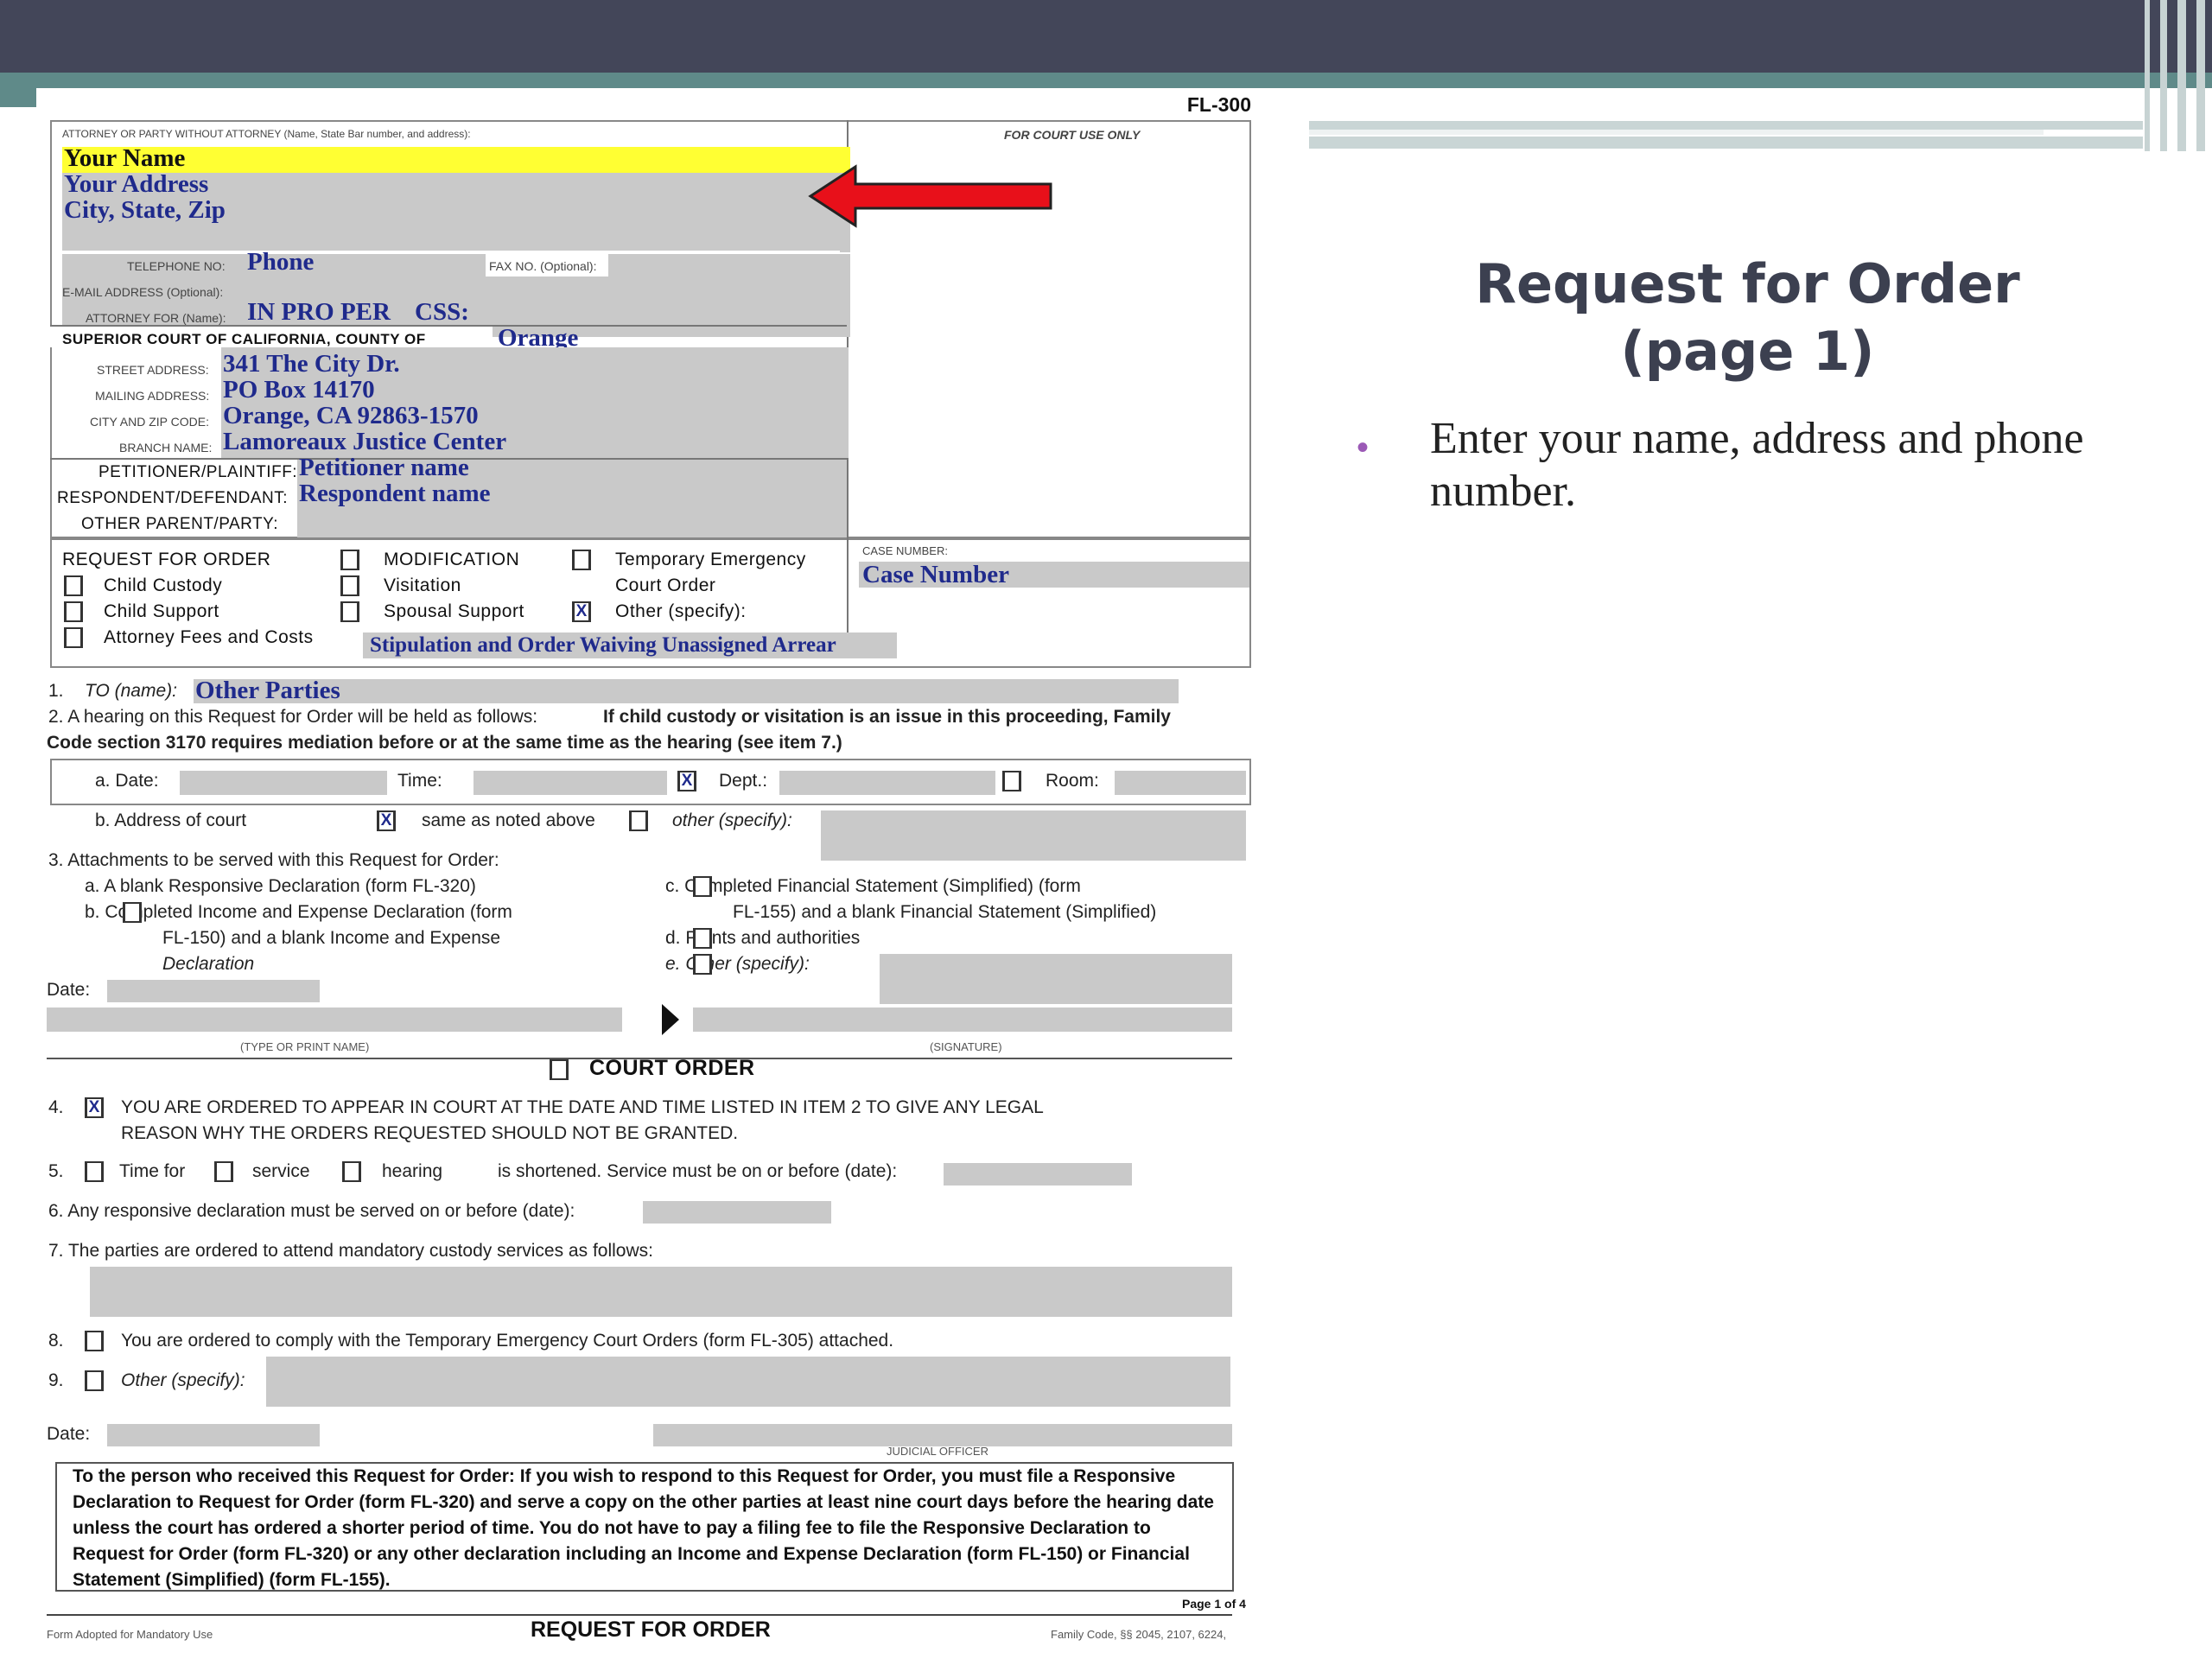 The width and height of the screenshot is (2212, 1659). What do you see at coordinates (351, 416) in the screenshot?
I see `city-zip-field: Orange, CA 92863-1570` at bounding box center [351, 416].